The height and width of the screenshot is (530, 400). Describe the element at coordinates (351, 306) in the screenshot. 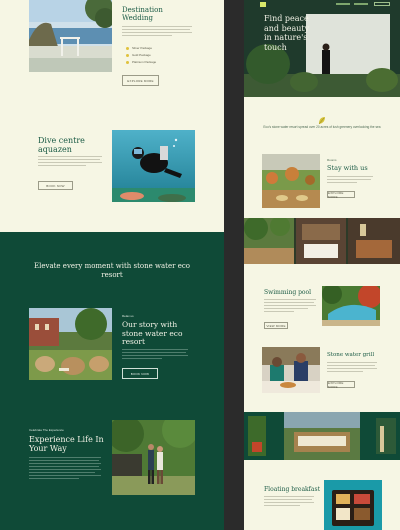

I see `pool-photo` at that location.